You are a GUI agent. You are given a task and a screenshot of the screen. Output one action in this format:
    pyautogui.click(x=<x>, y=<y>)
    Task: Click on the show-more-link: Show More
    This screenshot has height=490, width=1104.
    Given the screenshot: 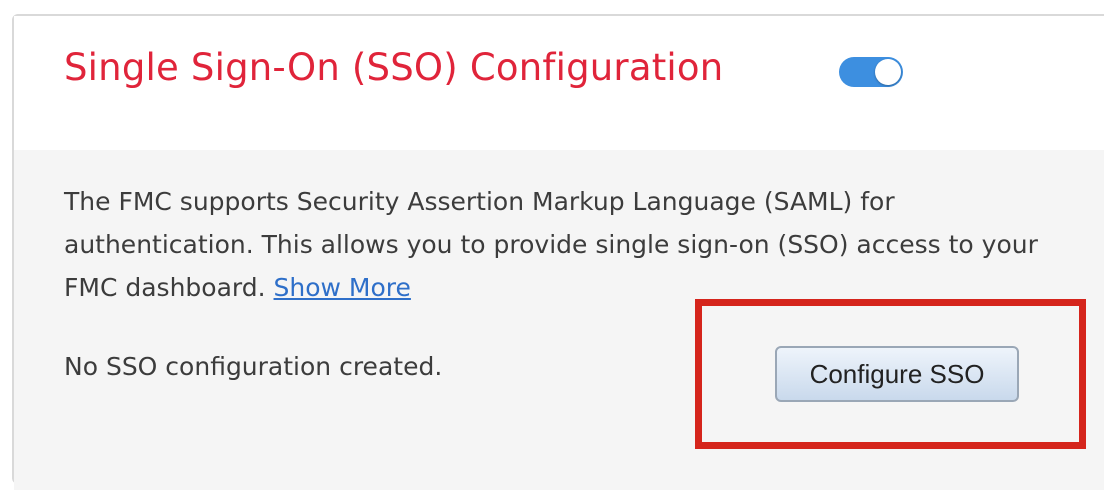 What is the action you would take?
    pyautogui.click(x=342, y=287)
    